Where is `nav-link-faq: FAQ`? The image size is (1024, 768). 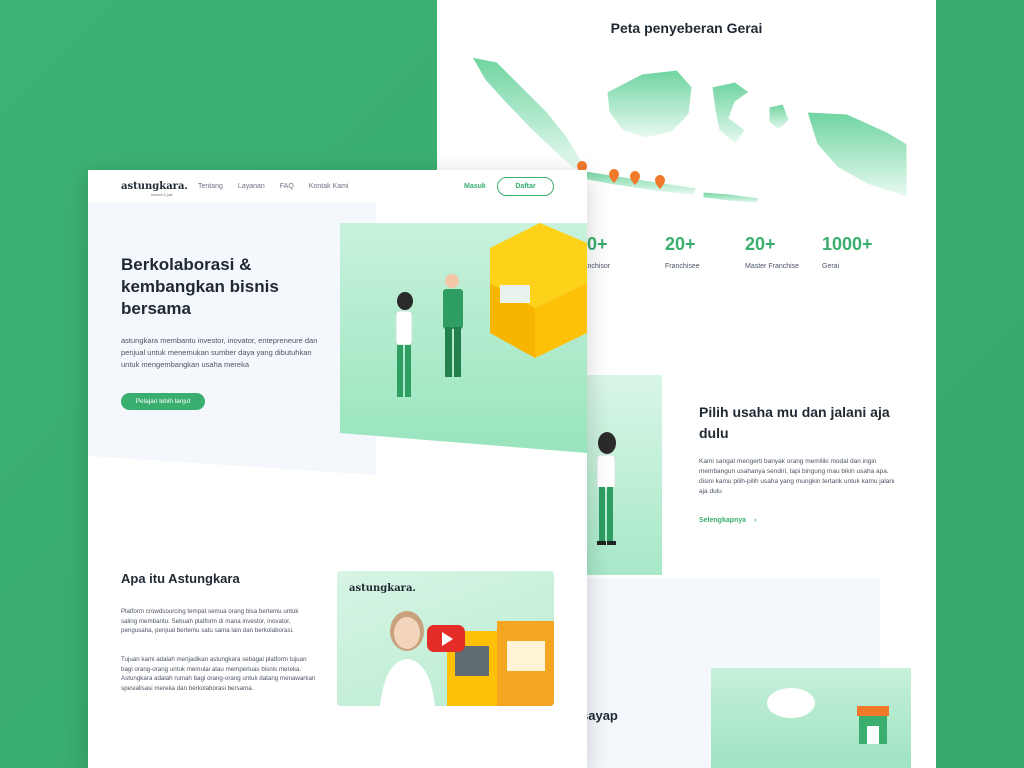 nav-link-faq: FAQ is located at coordinates (287, 186).